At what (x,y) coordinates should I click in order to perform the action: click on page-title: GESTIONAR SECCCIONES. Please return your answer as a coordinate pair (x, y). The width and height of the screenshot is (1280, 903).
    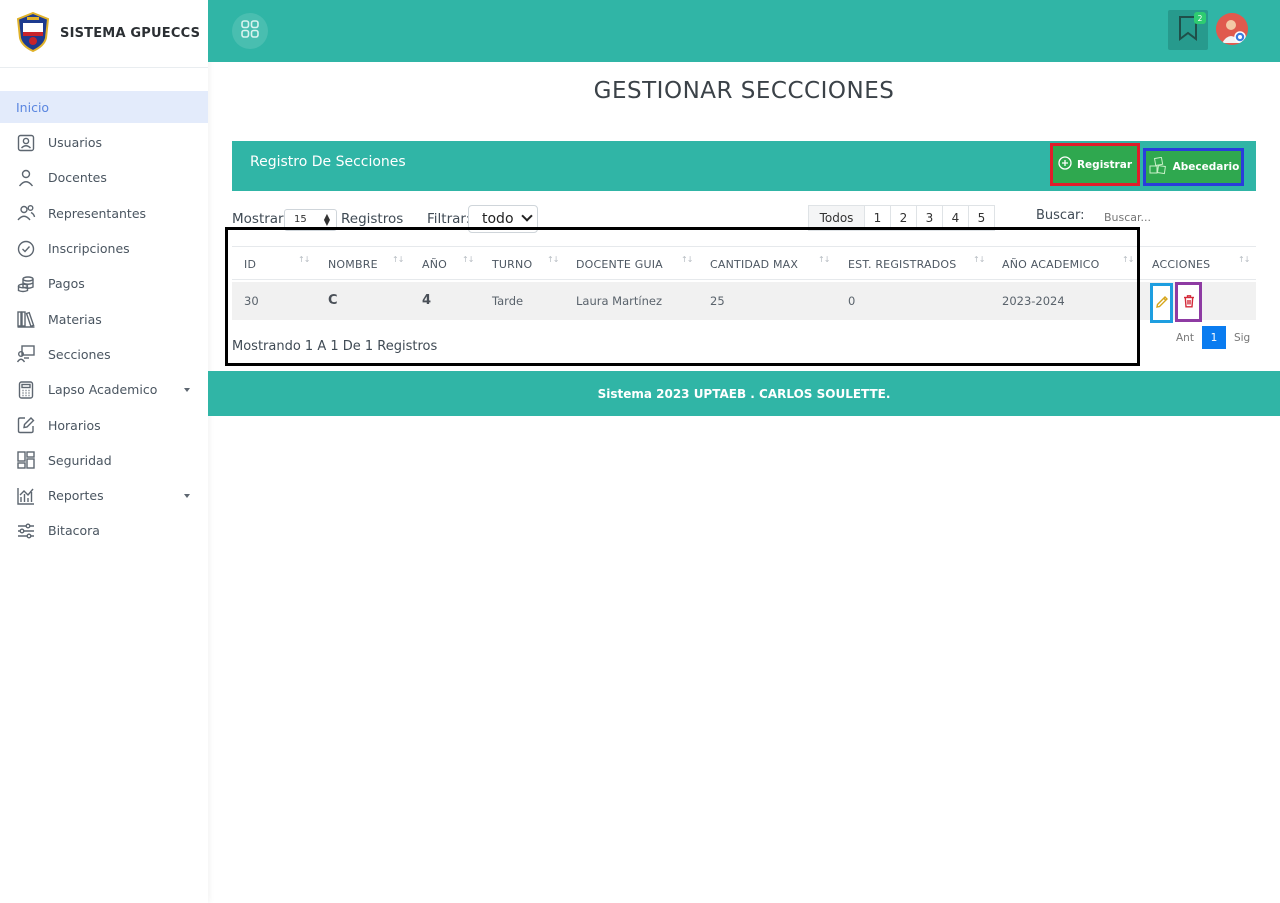
    Looking at the image, I should click on (744, 91).